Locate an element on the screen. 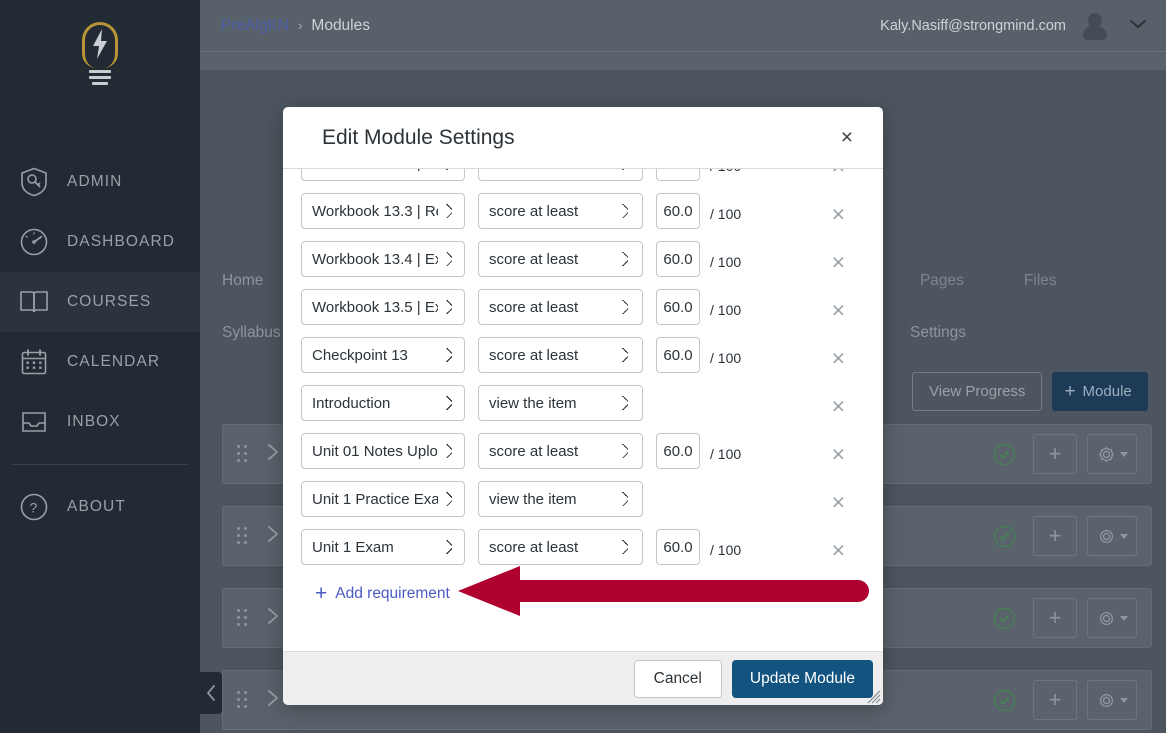 The image size is (1166, 733). add-module-button: + Module is located at coordinates (1100, 391).